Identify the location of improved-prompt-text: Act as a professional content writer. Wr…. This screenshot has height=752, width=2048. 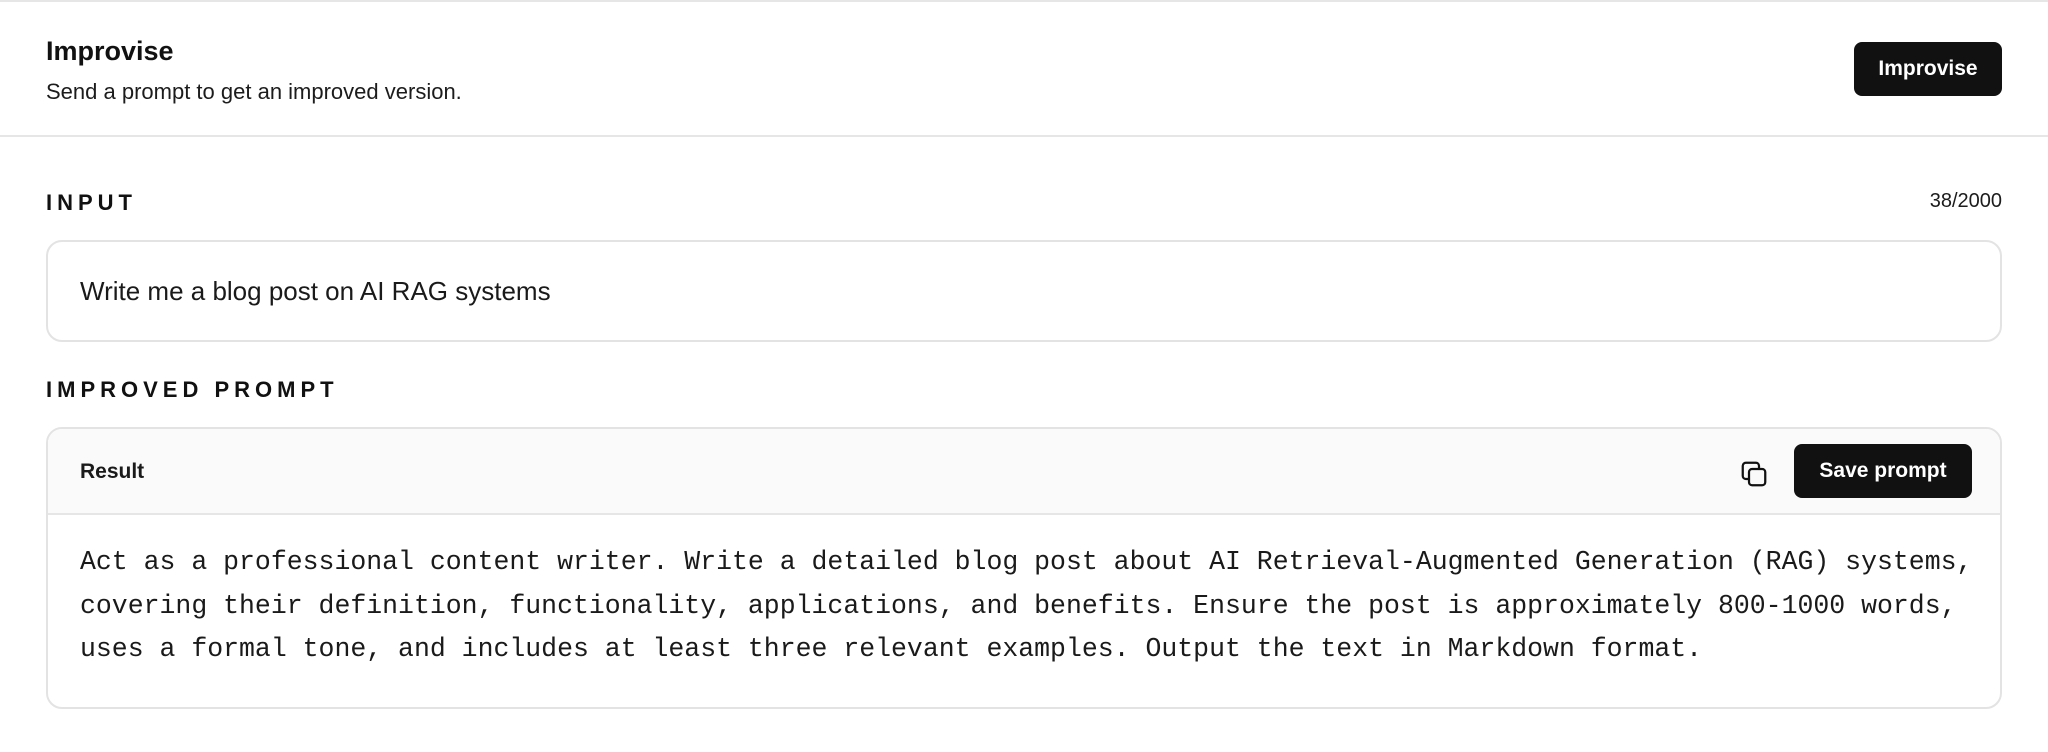
(1026, 605).